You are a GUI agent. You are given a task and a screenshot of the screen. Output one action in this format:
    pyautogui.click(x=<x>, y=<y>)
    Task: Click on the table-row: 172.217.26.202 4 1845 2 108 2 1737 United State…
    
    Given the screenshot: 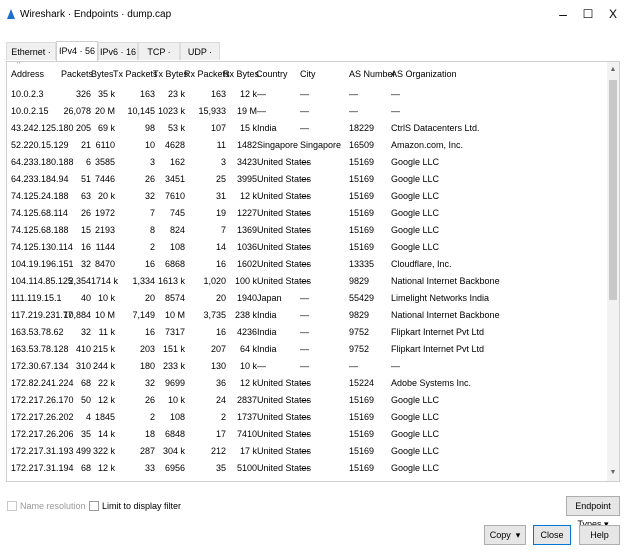 What is the action you would take?
    pyautogui.click(x=307, y=417)
    